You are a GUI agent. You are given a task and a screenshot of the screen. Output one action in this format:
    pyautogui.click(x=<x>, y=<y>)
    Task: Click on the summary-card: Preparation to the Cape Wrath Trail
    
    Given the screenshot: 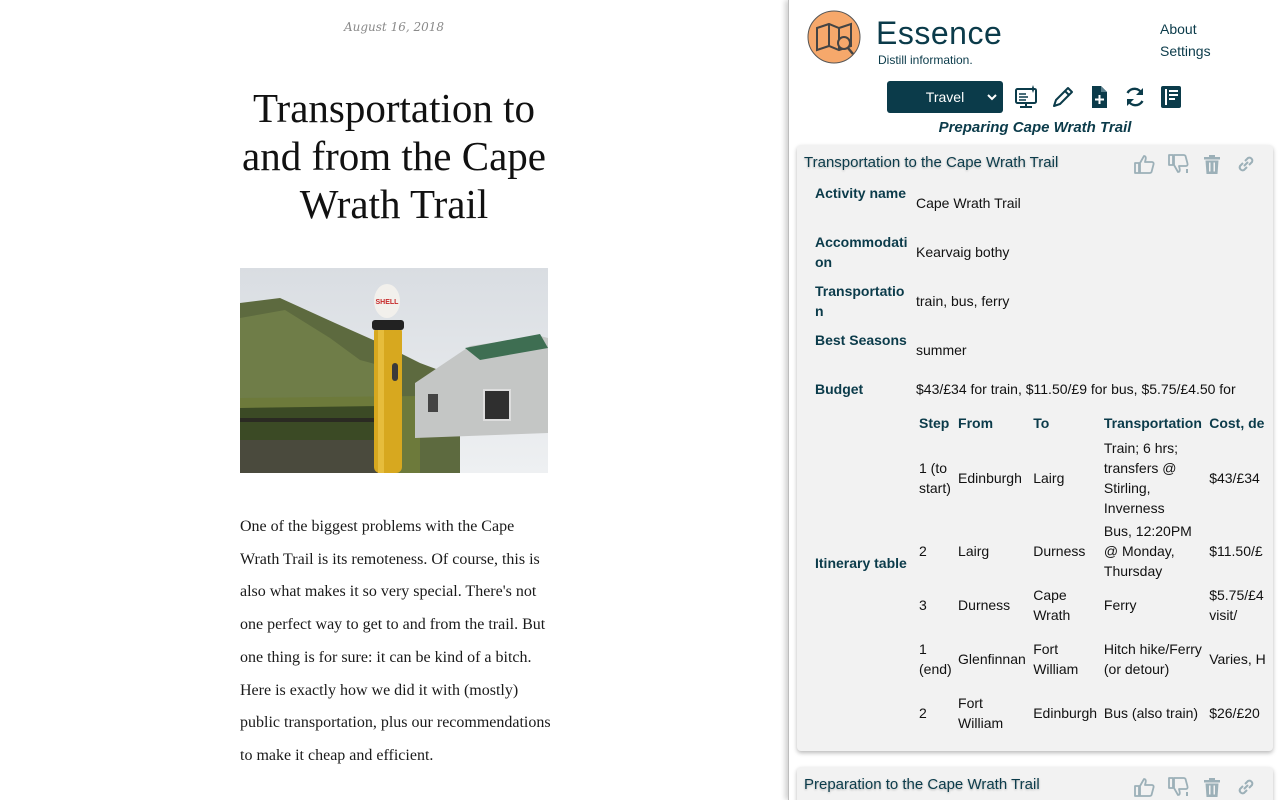 What is the action you would take?
    pyautogui.click(x=1035, y=783)
    